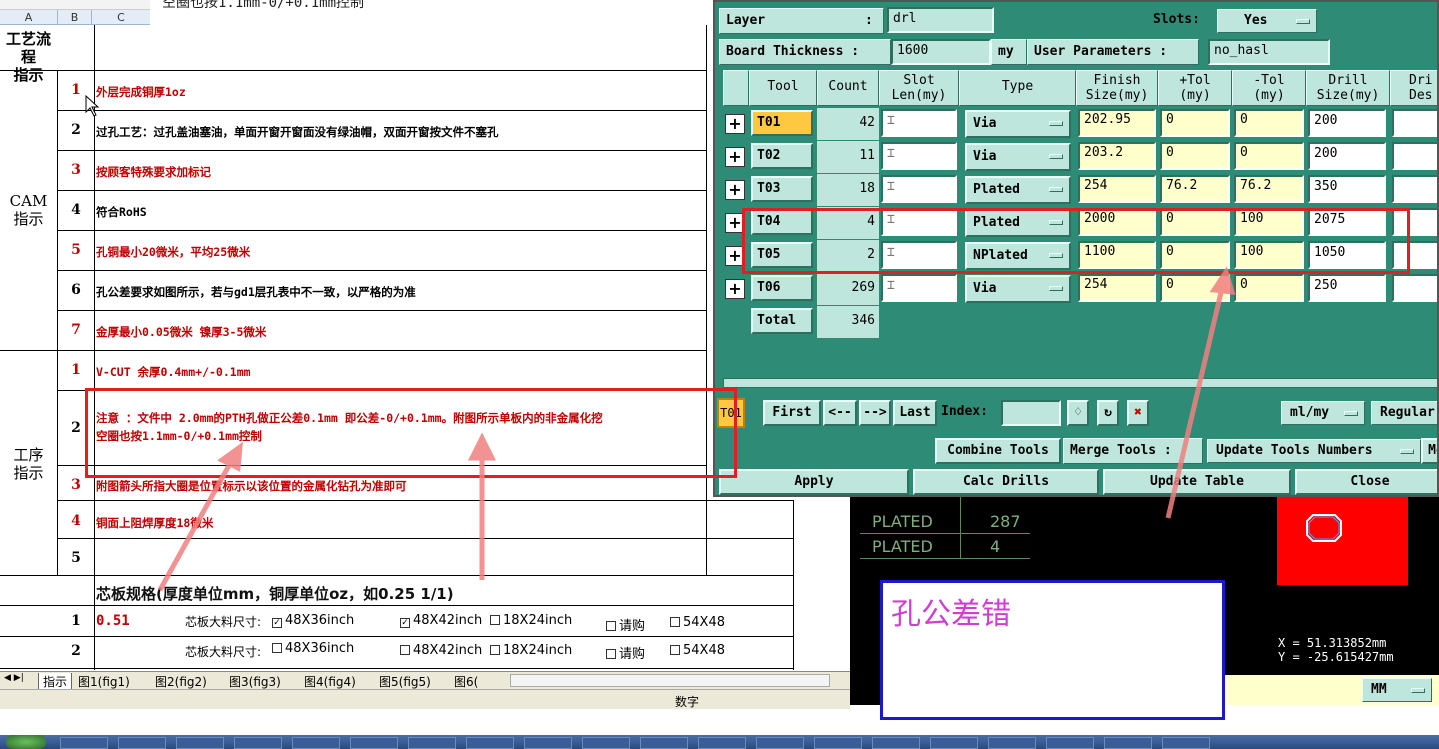 Image resolution: width=1439 pixels, height=749 pixels. Describe the element at coordinates (26, 742) in the screenshot. I see `start-button` at that location.